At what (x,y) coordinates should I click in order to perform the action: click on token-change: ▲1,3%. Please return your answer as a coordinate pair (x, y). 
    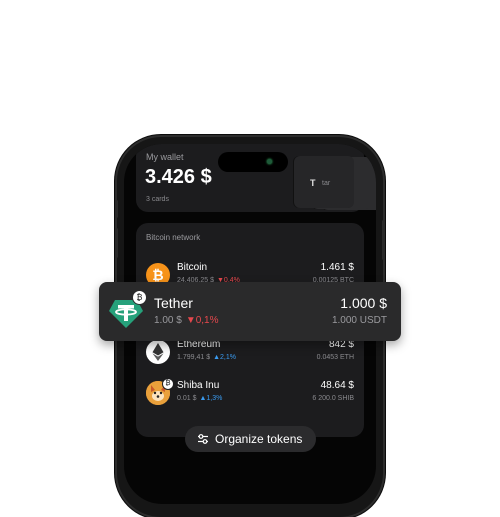
    Looking at the image, I should click on (211, 398).